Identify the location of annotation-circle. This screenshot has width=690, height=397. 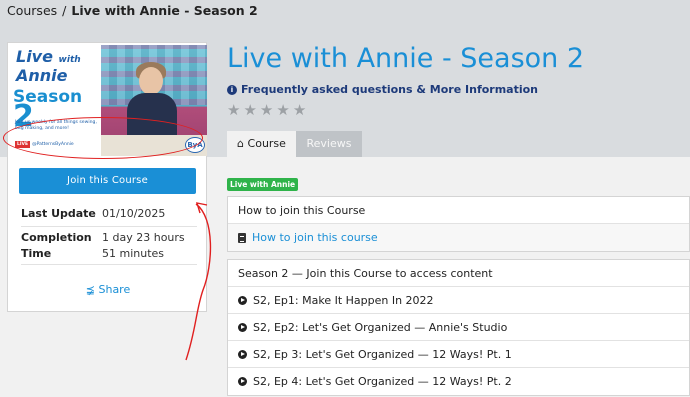
(103, 138).